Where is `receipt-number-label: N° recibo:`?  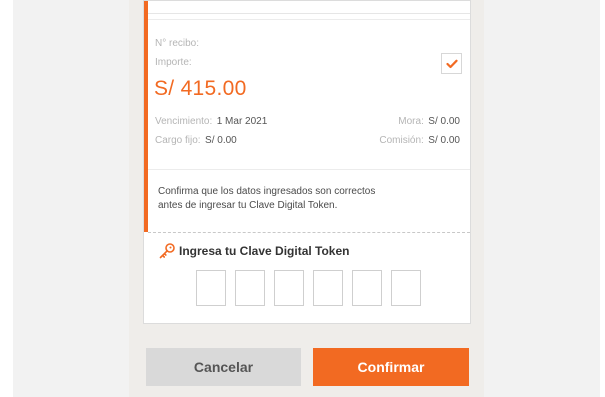 receipt-number-label: N° recibo: is located at coordinates (177, 43).